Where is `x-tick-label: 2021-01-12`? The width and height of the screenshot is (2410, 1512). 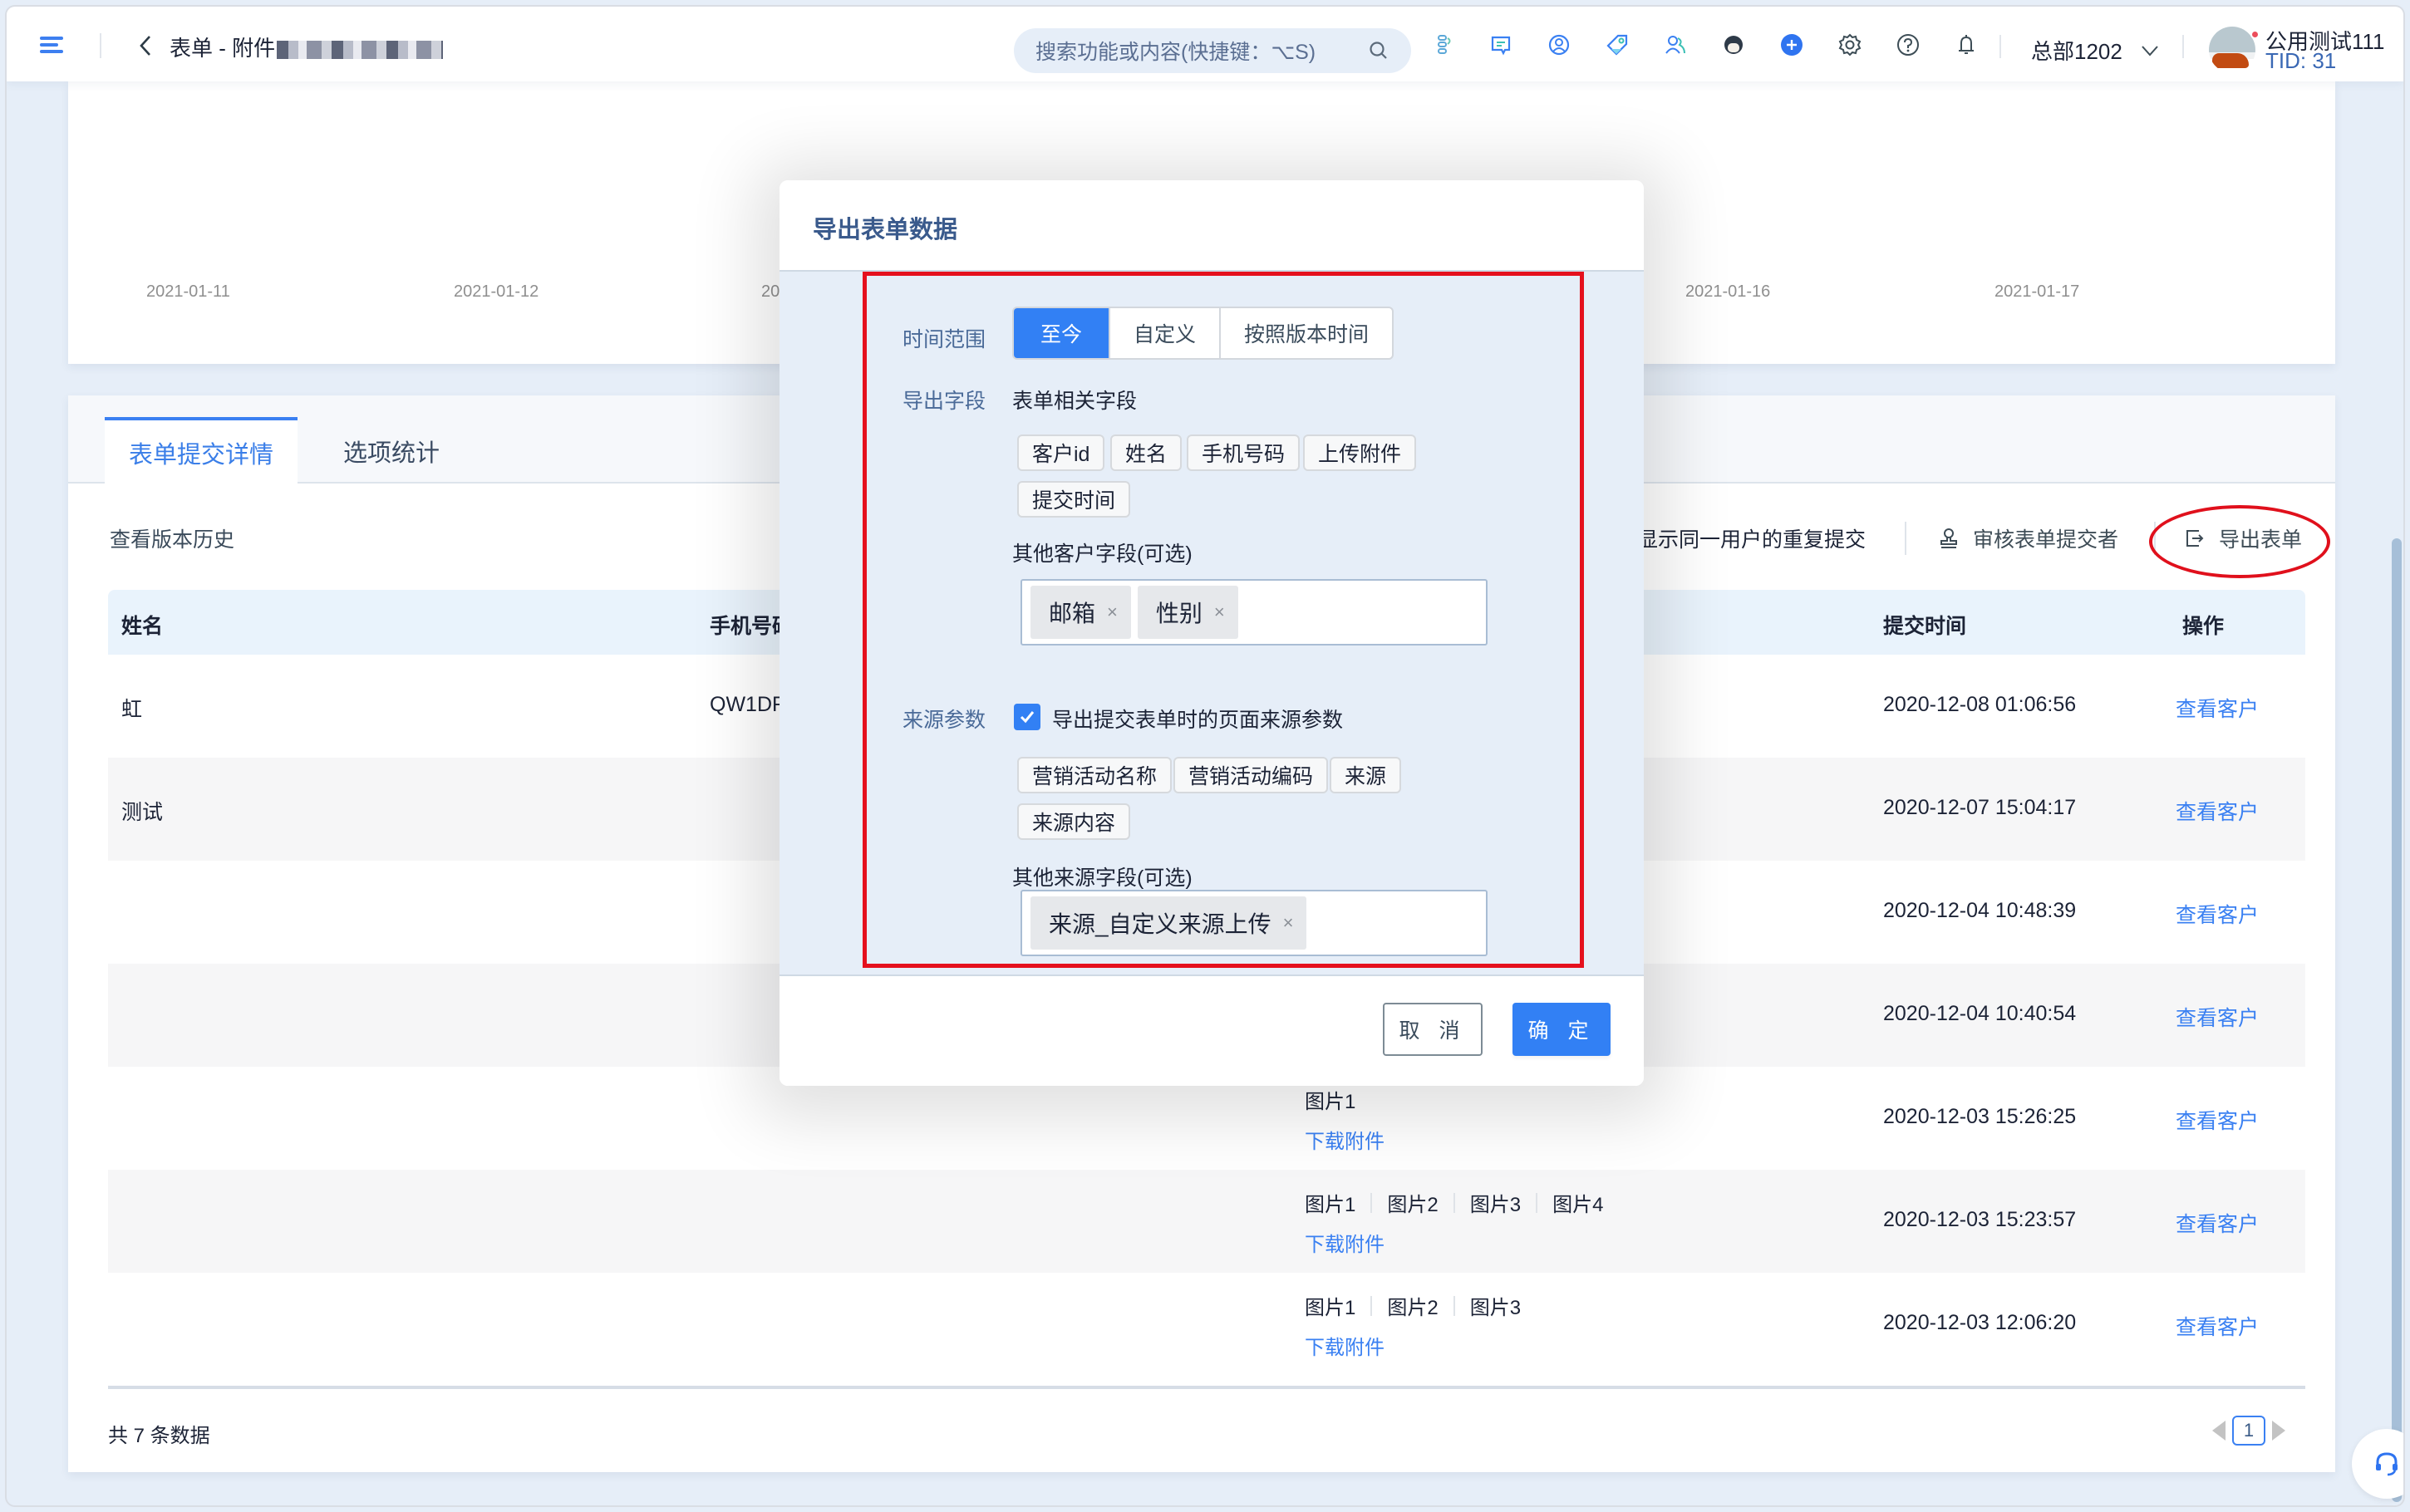 x-tick-label: 2021-01-12 is located at coordinates (496, 291).